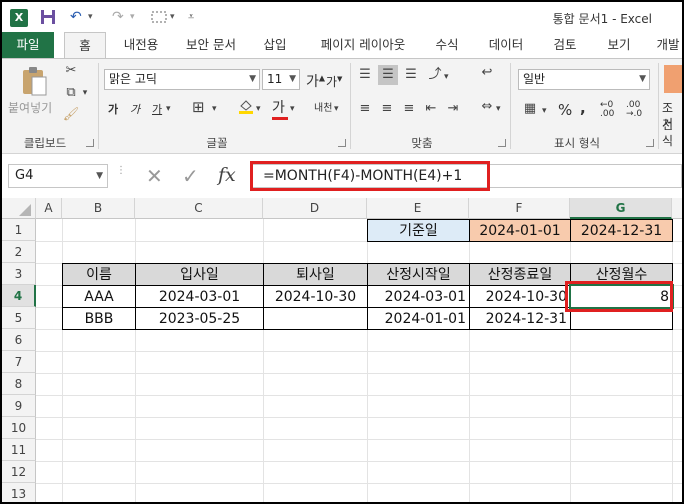  Describe the element at coordinates (275, 45) in the screenshot. I see `tab-insert: 삽입` at that location.